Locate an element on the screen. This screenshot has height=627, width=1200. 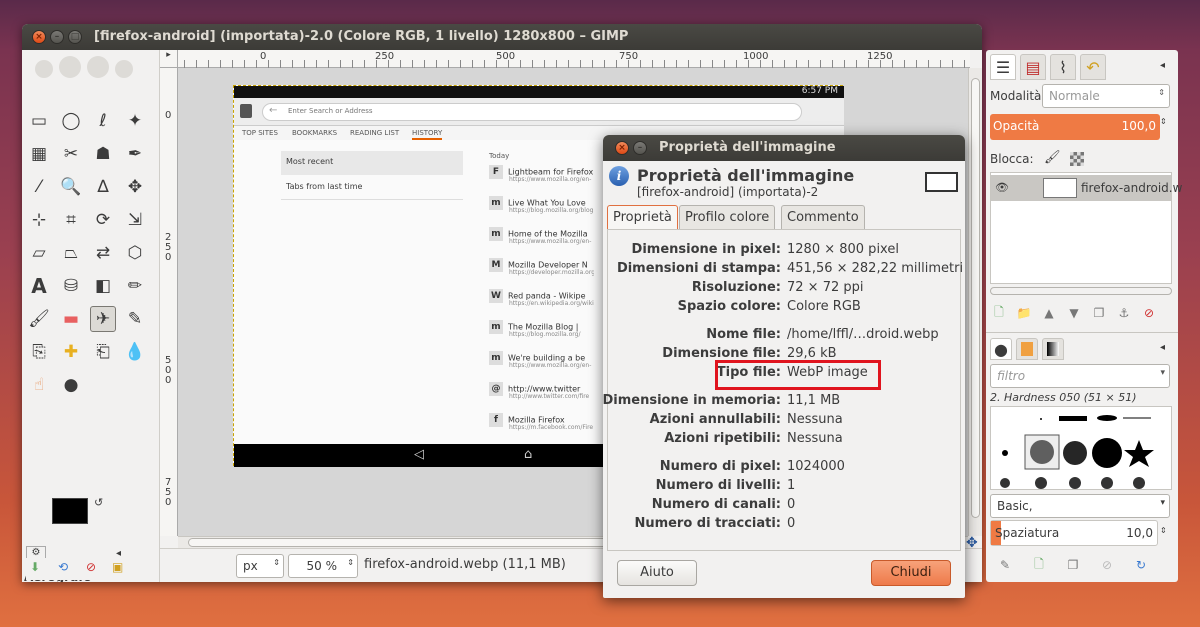
heal-icon: ✚ is located at coordinates (71, 352).